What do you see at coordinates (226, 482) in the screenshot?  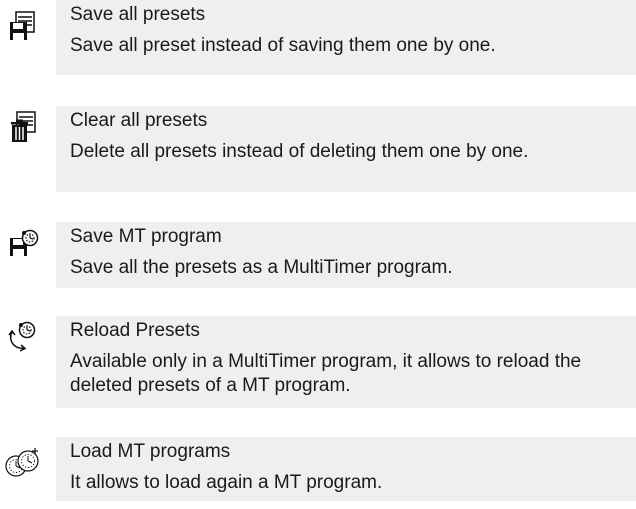 I see `entry-description: It allows to load again a MT program.` at bounding box center [226, 482].